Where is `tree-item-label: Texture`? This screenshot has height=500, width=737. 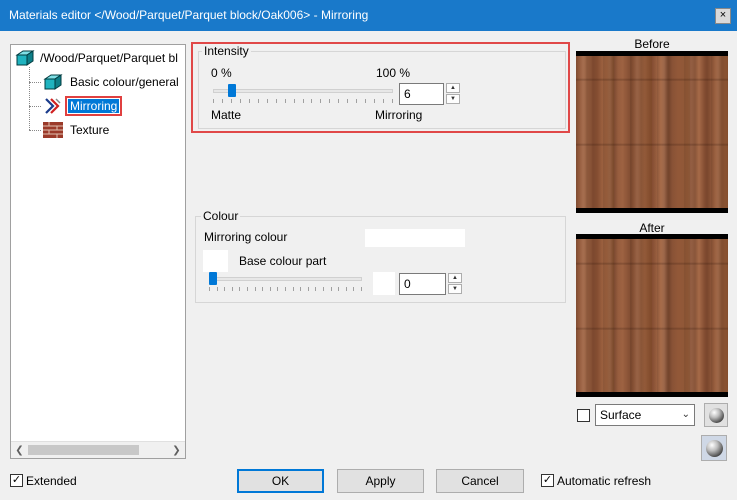
tree-item-label: Texture is located at coordinates (90, 130).